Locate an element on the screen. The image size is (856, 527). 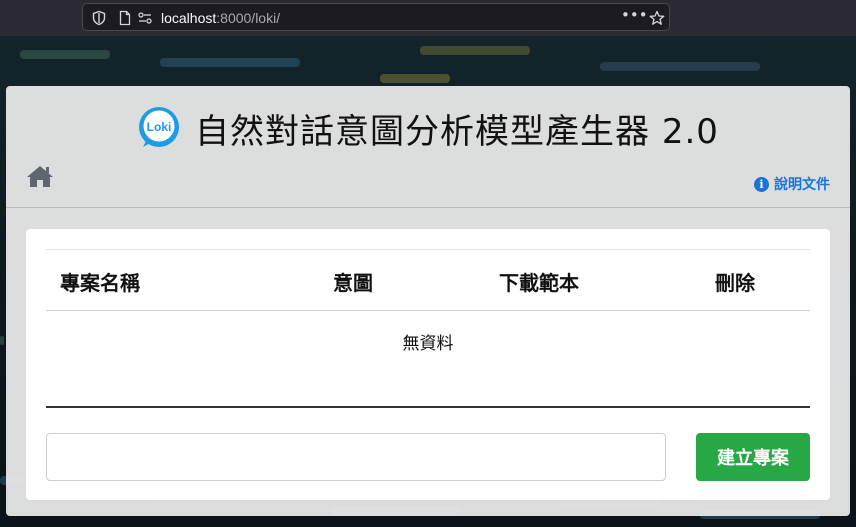
loki-logo-icon: Loki is located at coordinates (159, 127).